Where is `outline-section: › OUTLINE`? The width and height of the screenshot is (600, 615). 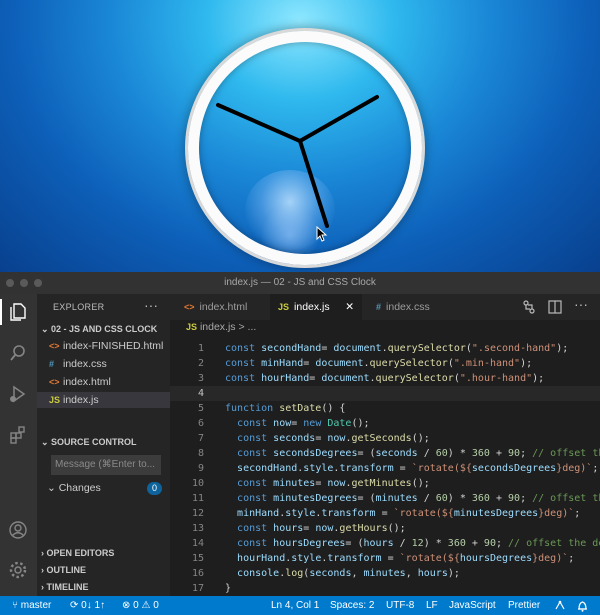
outline-section: › OUTLINE is located at coordinates (63, 570).